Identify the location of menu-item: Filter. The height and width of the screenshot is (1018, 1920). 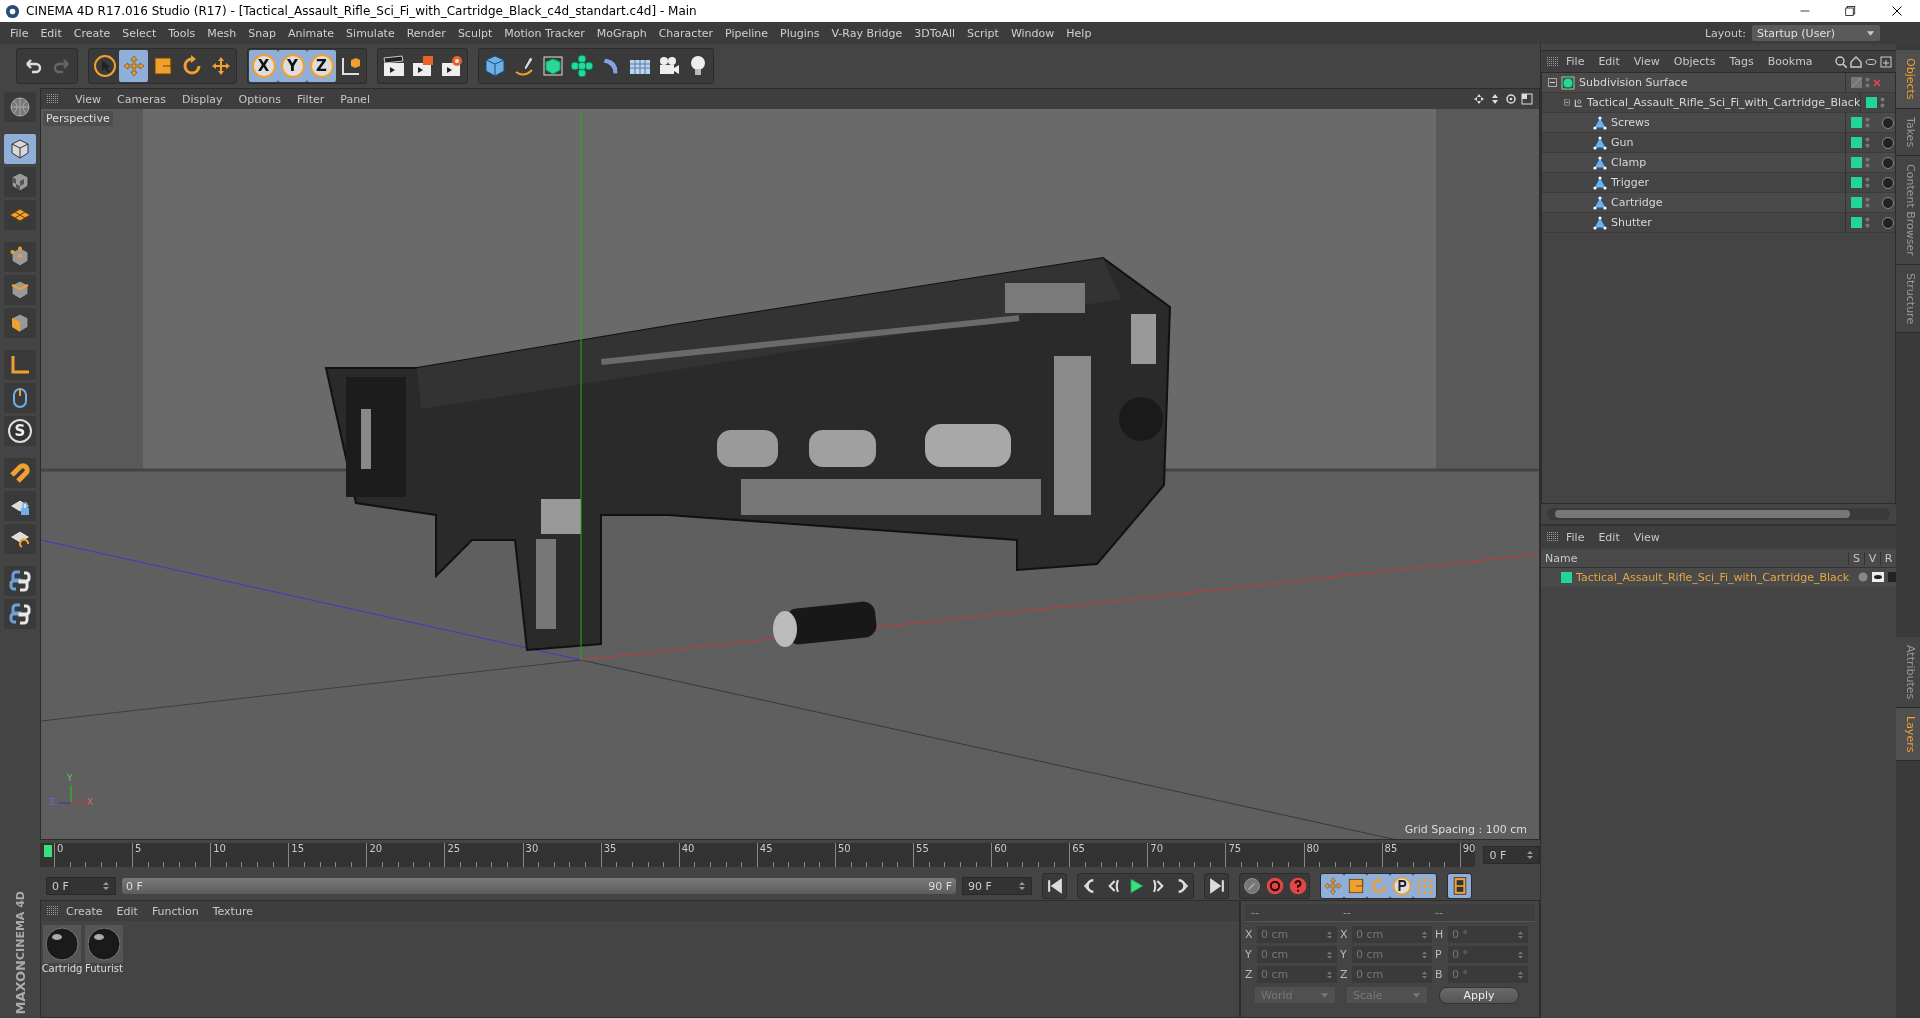
(311, 99).